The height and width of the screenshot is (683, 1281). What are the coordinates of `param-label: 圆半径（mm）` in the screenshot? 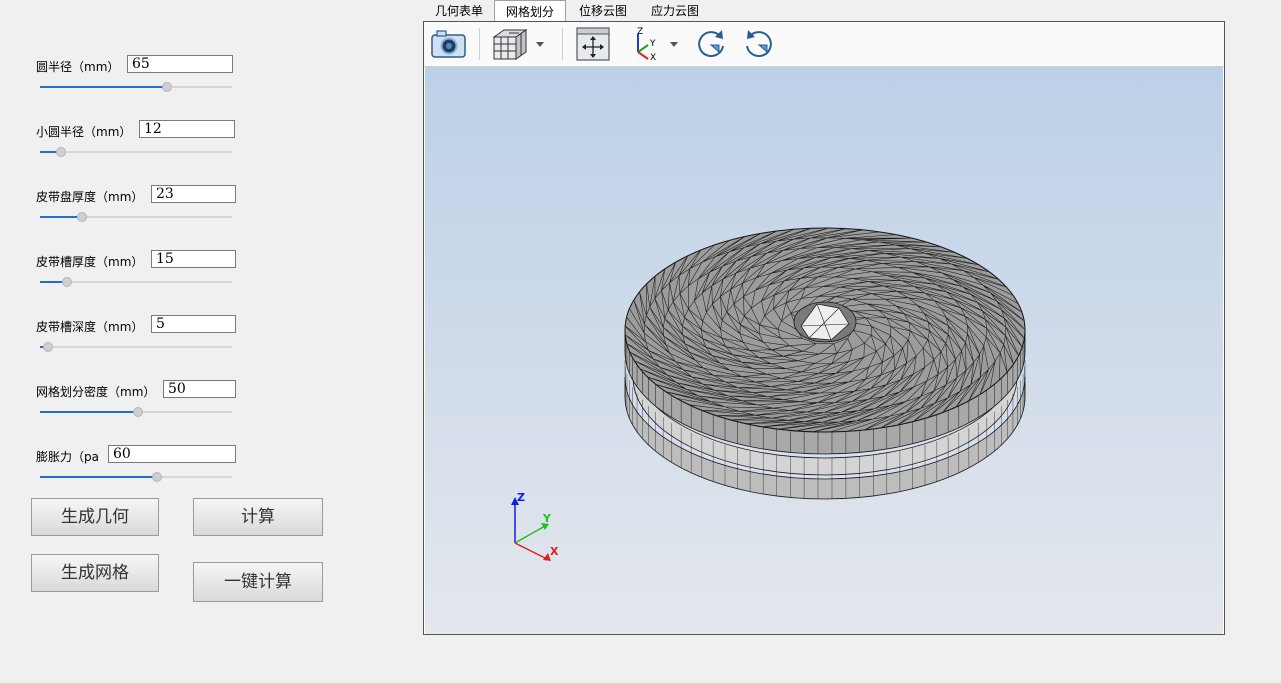 It's located at (78, 67).